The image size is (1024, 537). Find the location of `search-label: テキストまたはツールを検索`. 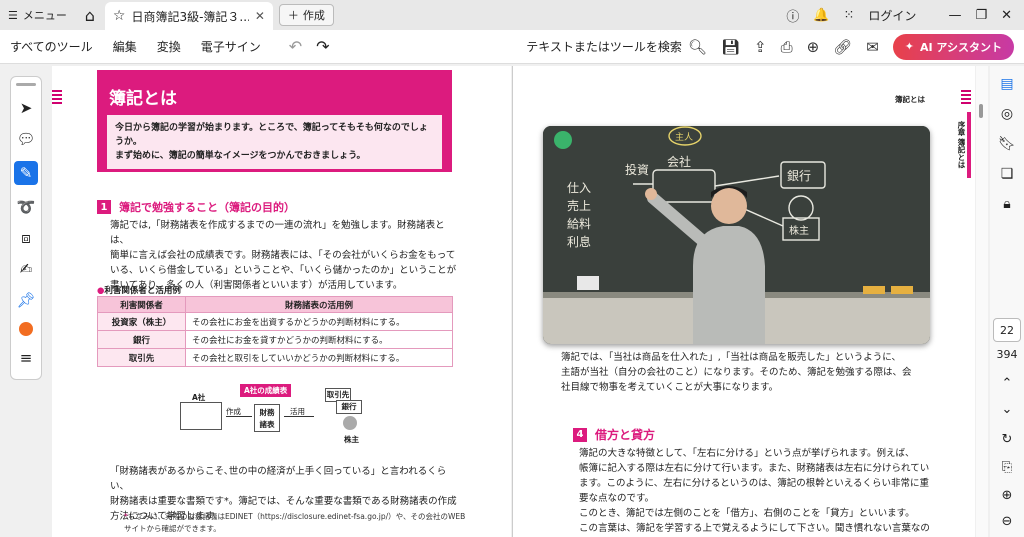

search-label: テキストまたはツールを検索 is located at coordinates (604, 47).